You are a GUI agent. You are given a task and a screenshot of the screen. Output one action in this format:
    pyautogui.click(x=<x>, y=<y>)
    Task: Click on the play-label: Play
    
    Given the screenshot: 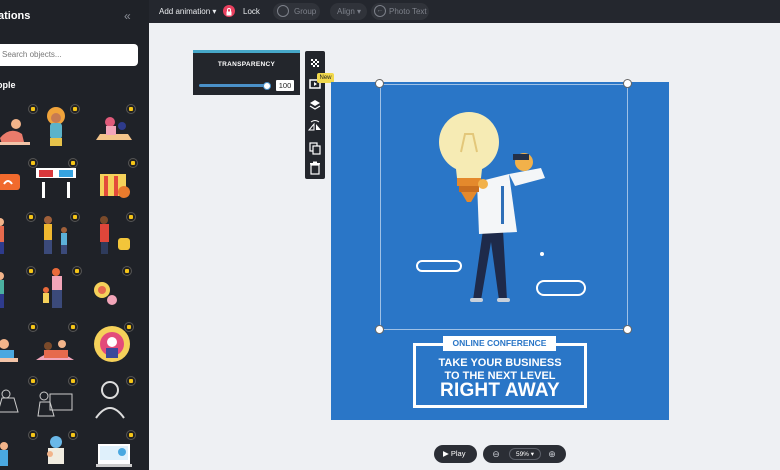 What is the action you would take?
    pyautogui.click(x=458, y=453)
    